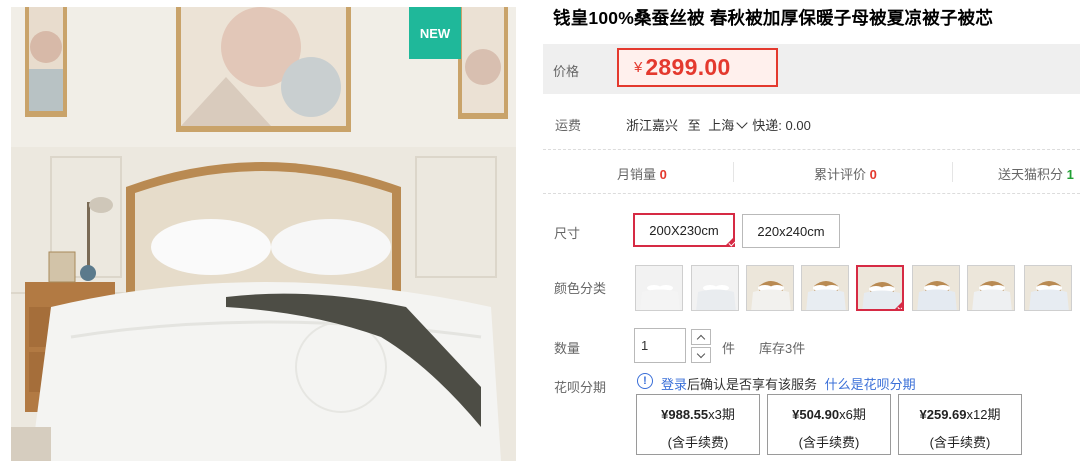 The height and width of the screenshot is (461, 1080). I want to click on ship-from: 浙江嘉兴, so click(652, 125).